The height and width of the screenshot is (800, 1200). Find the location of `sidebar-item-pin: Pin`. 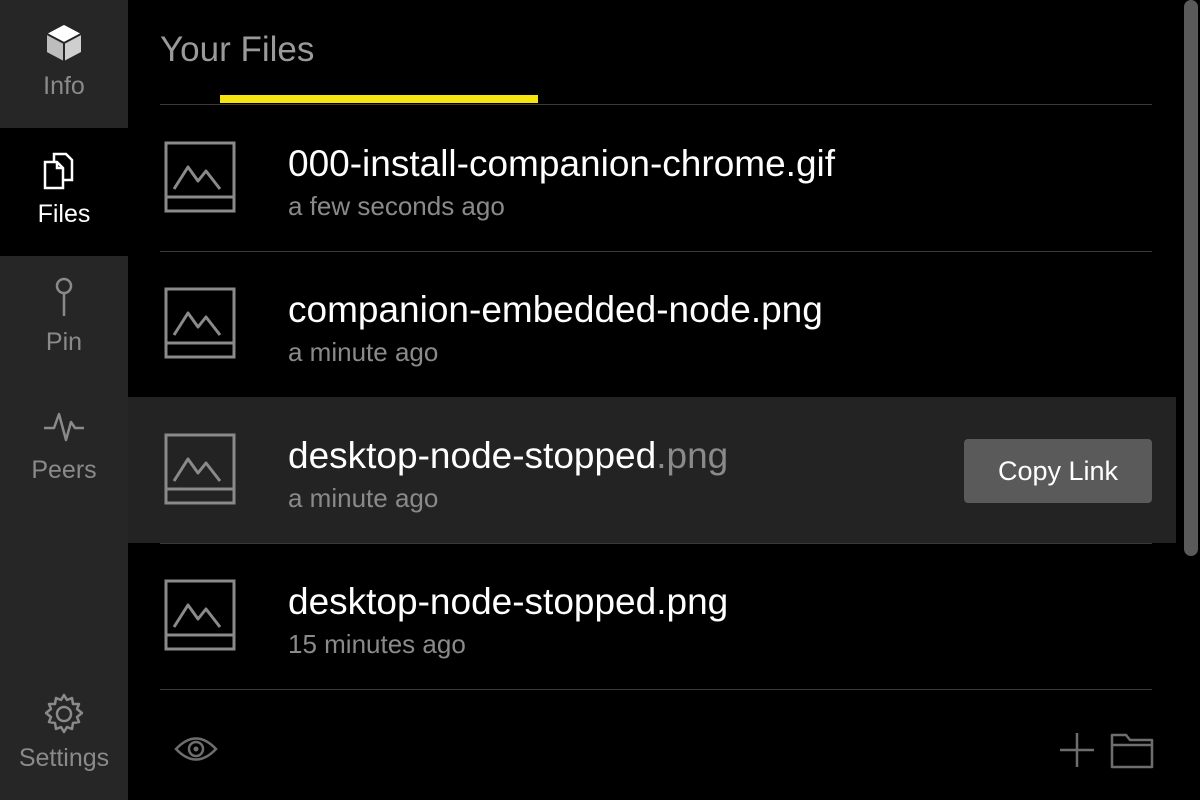

sidebar-item-pin: Pin is located at coordinates (64, 320).